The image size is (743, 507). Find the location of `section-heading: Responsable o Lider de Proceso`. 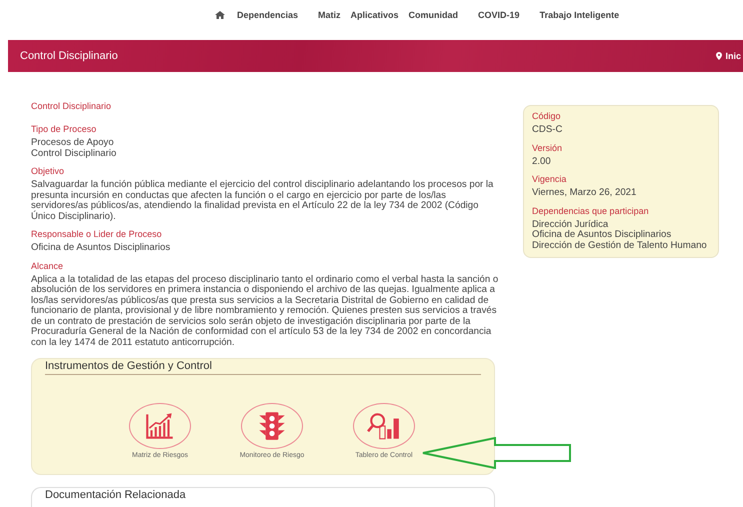

section-heading: Responsable o Lider de Proceso is located at coordinates (97, 234).